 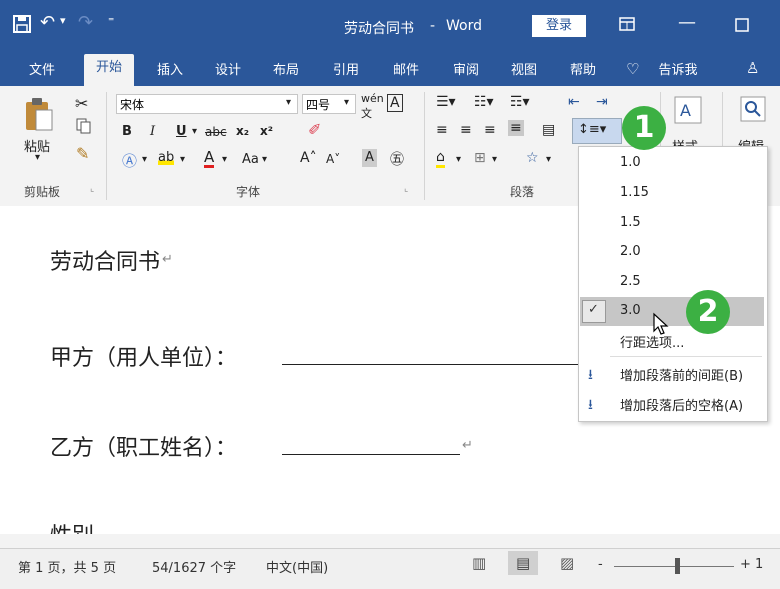 What do you see at coordinates (264, 159) in the screenshot?
I see `change-case-dropdown-icon: ▾` at bounding box center [264, 159].